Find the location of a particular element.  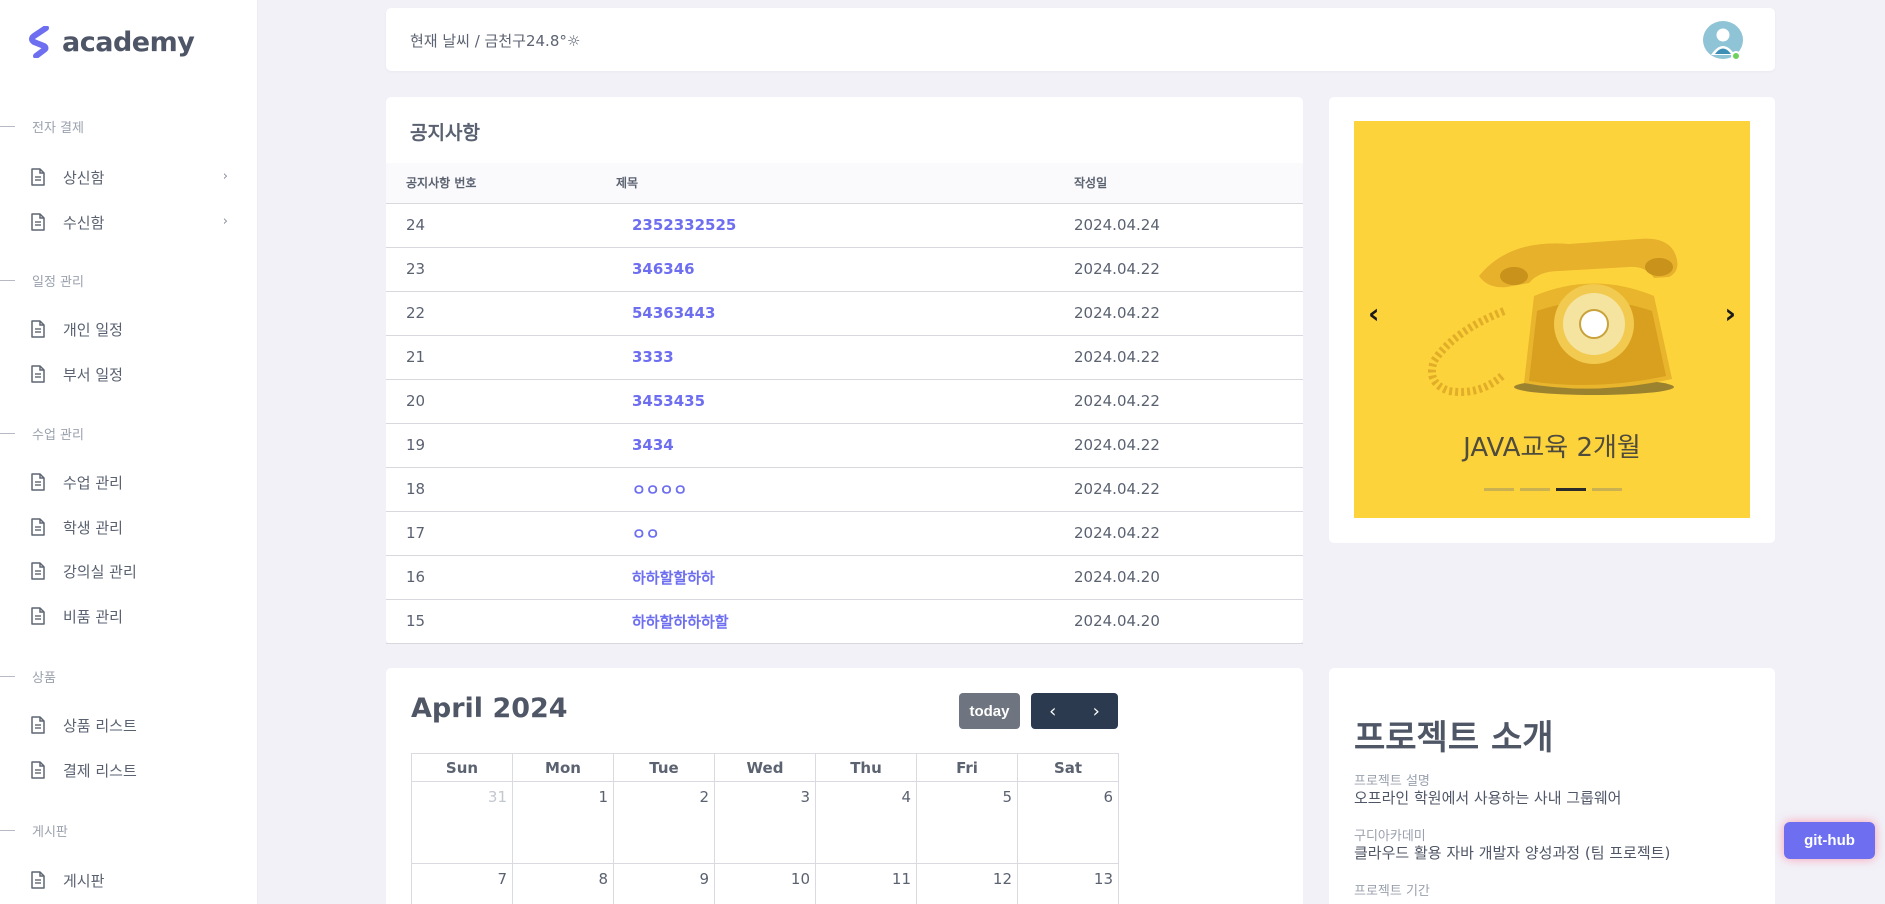

notice-title-cell: 하하할하하하할 is located at coordinates (845, 621).